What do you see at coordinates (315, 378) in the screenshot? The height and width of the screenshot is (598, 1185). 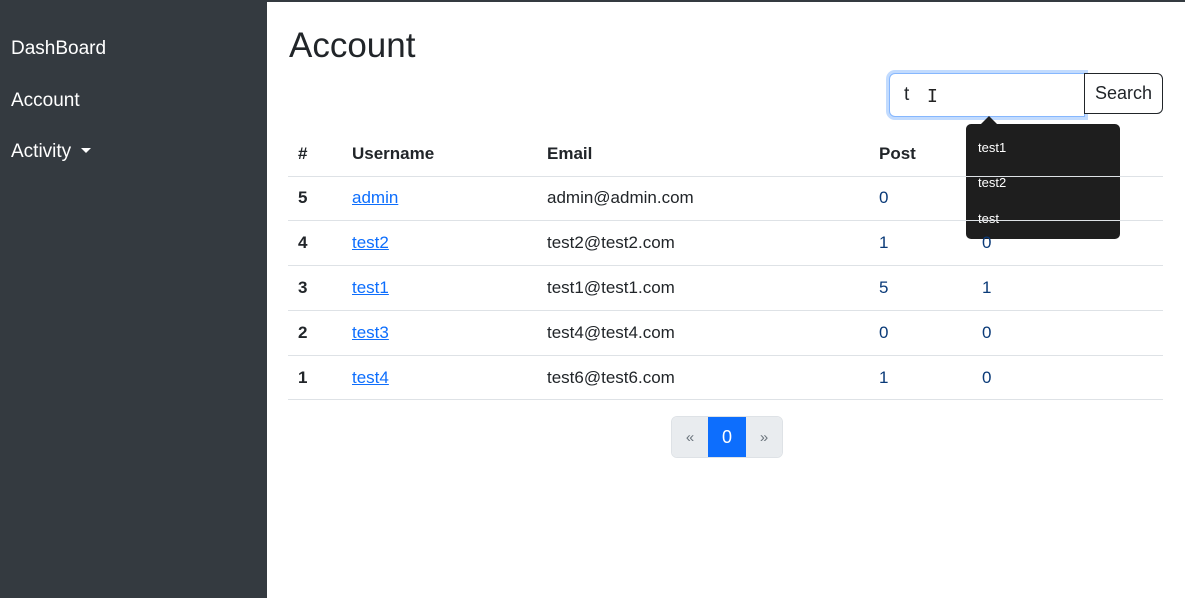 I see `cell-id: 1` at bounding box center [315, 378].